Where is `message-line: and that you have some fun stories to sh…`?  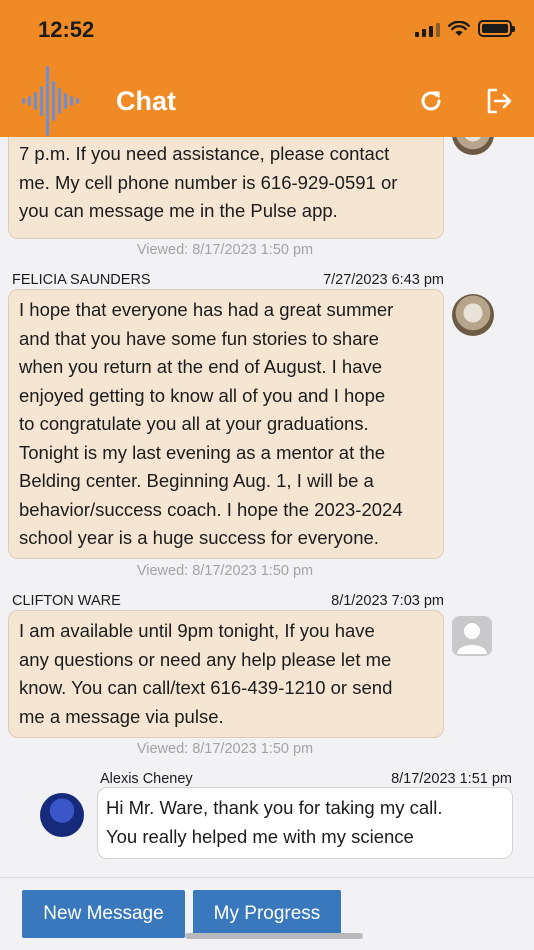 message-line: and that you have some fun stories to sh… is located at coordinates (199, 338).